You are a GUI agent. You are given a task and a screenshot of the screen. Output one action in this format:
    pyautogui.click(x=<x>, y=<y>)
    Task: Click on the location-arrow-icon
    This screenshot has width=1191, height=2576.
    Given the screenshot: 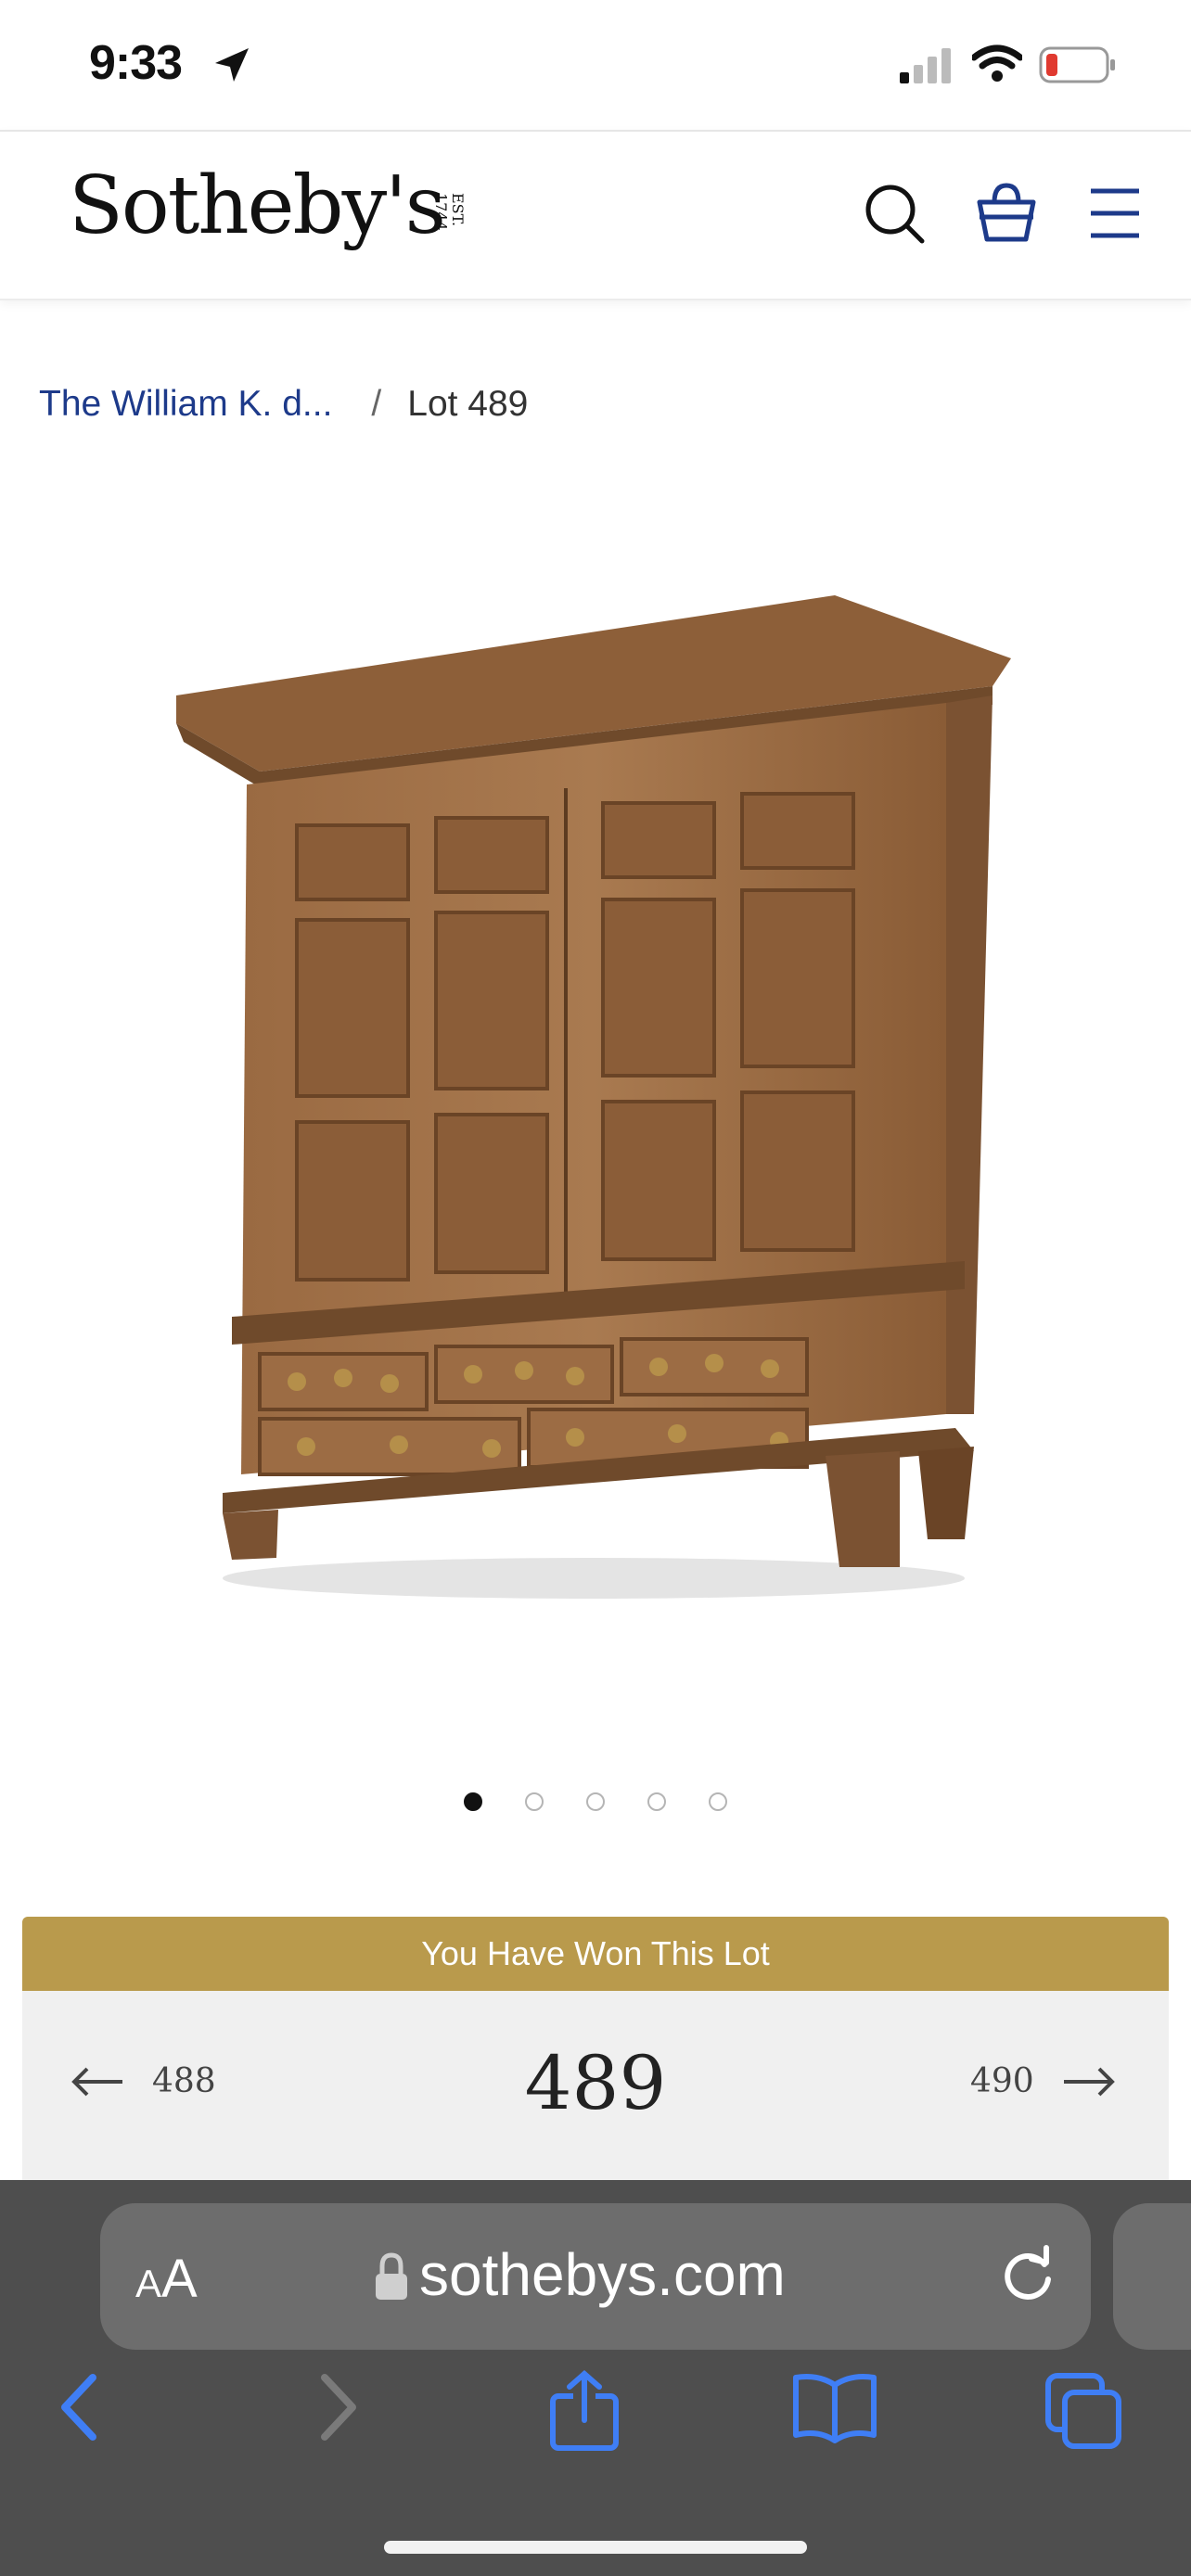 What is the action you would take?
    pyautogui.click(x=232, y=65)
    